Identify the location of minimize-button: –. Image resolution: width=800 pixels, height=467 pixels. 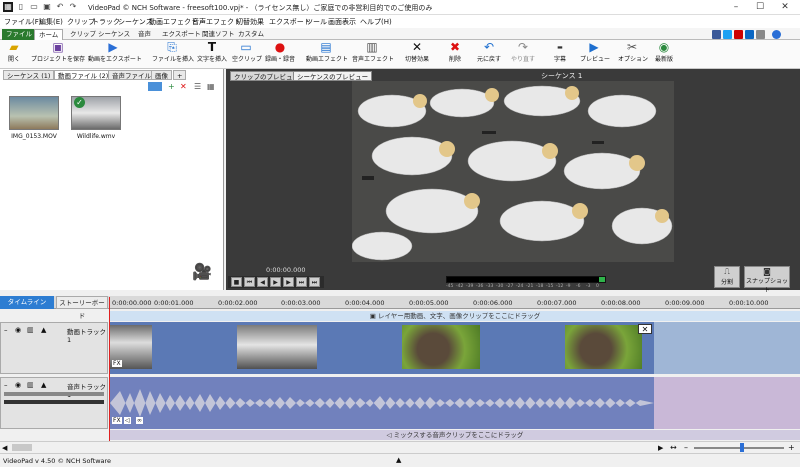
(736, 7).